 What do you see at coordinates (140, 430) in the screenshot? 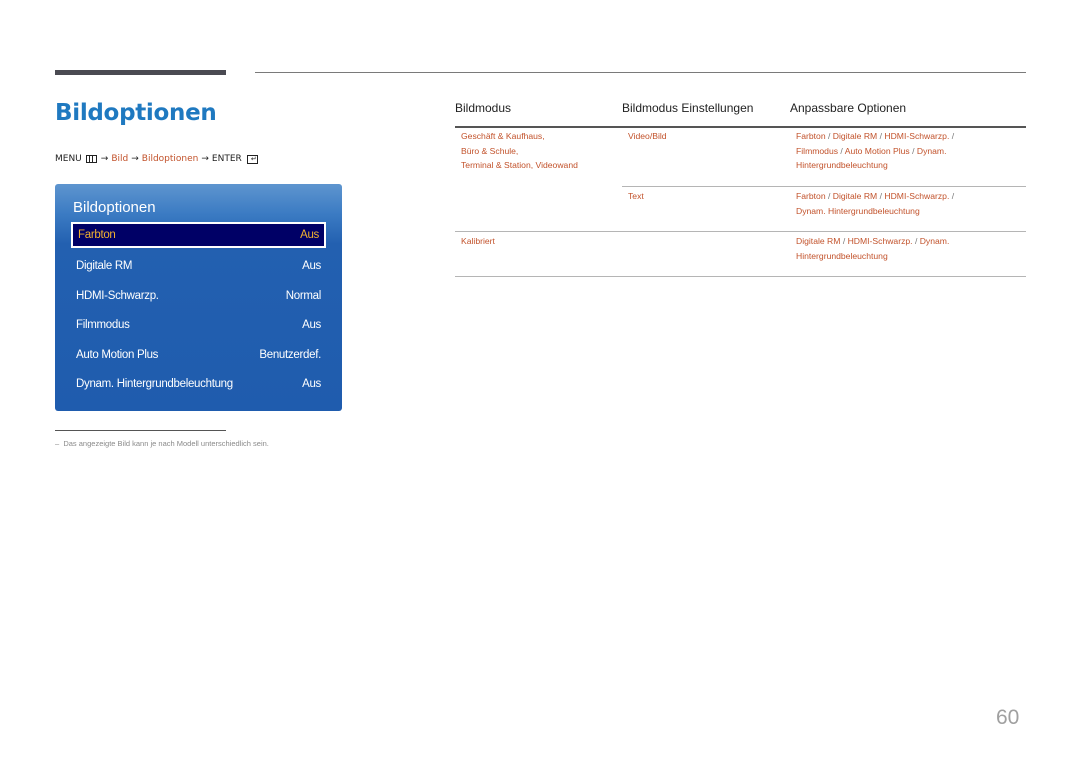
I see `footnote-rule` at bounding box center [140, 430].